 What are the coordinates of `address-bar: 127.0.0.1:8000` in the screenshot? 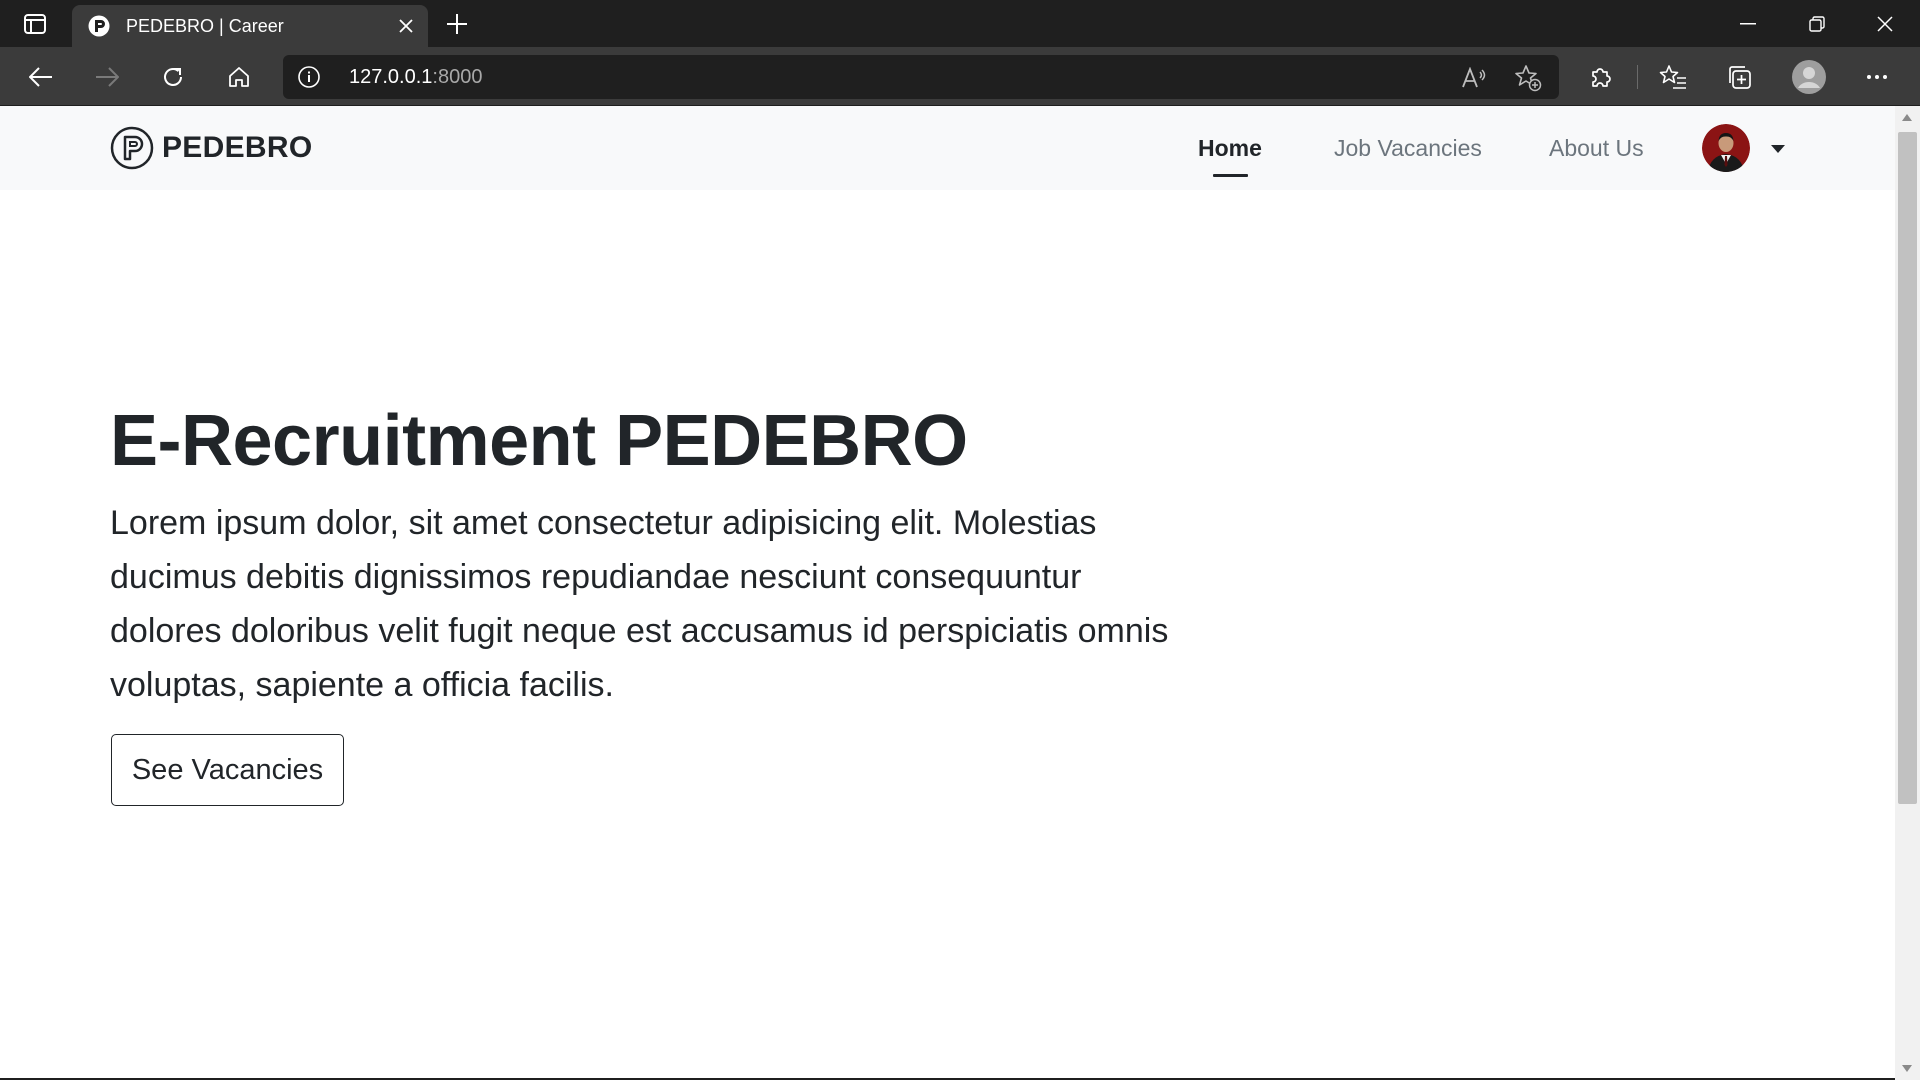 It's located at (921, 77).